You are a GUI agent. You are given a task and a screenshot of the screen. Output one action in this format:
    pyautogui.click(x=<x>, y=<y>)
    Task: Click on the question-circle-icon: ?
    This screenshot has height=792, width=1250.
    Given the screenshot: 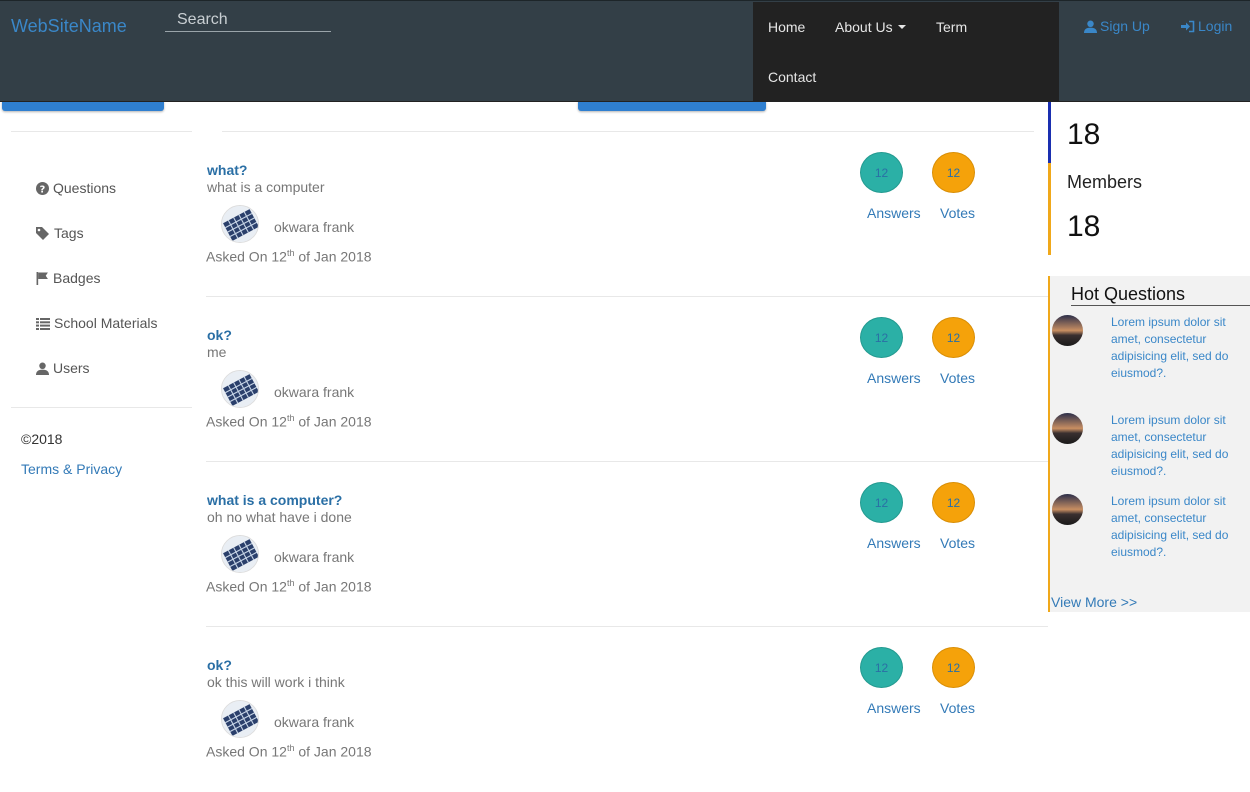 What is the action you would take?
    pyautogui.click(x=42, y=188)
    